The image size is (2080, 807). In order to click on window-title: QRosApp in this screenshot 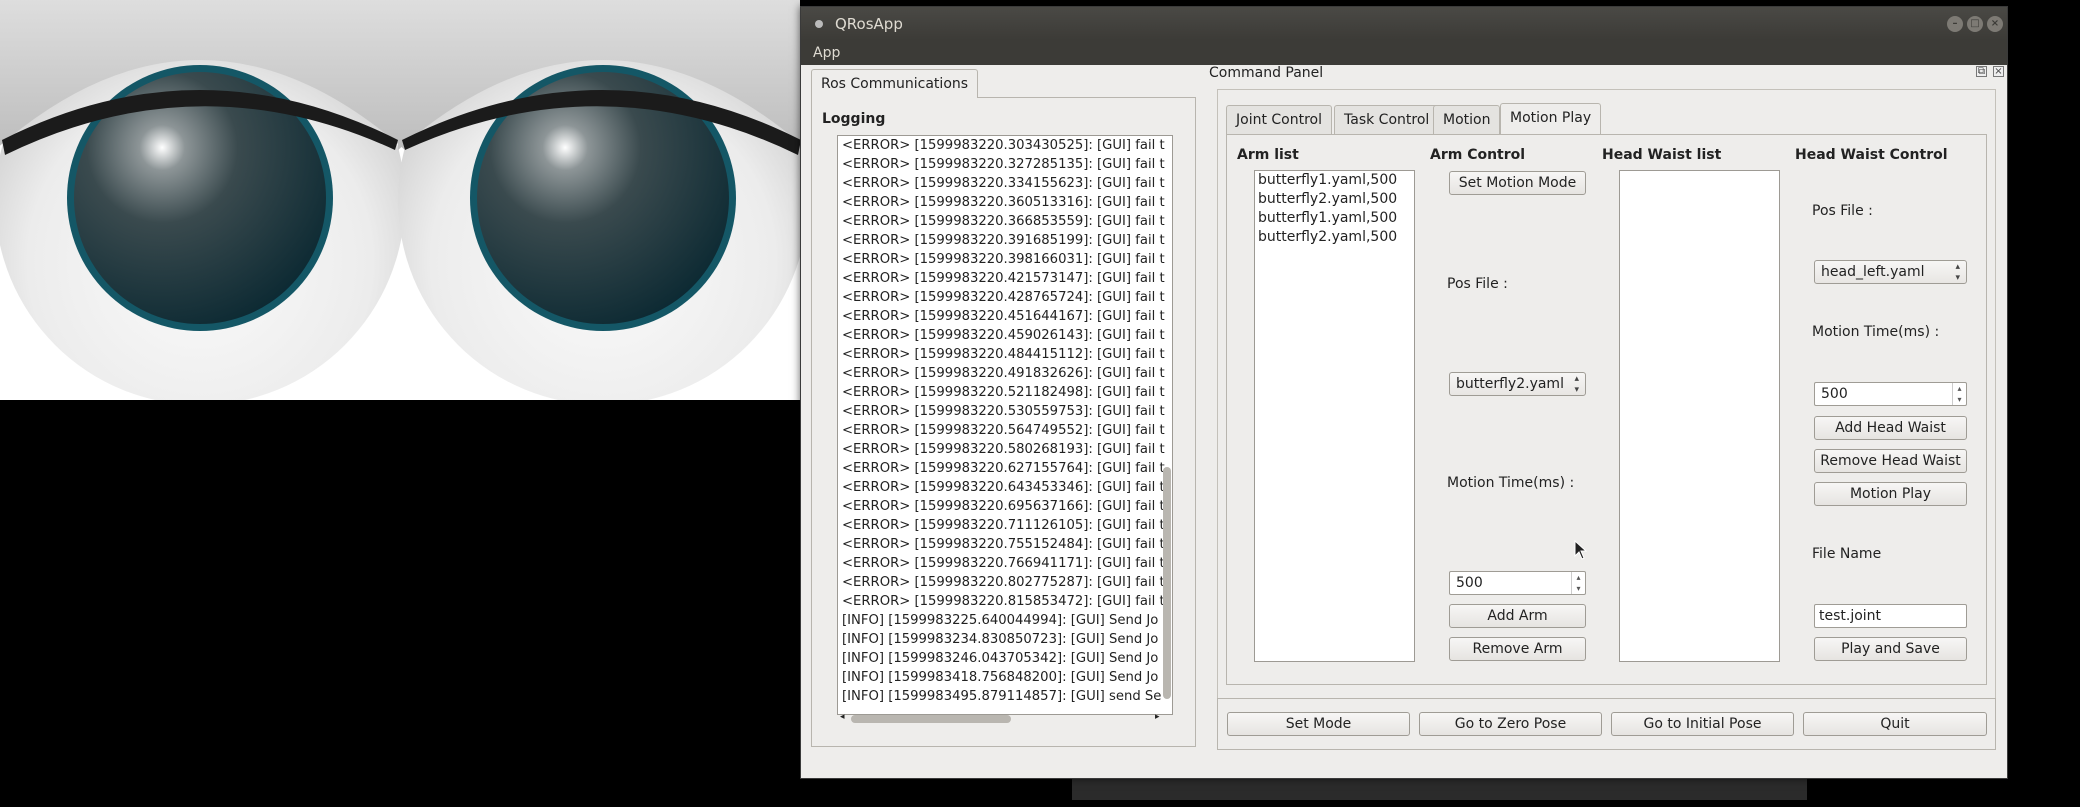, I will do `click(869, 23)`.